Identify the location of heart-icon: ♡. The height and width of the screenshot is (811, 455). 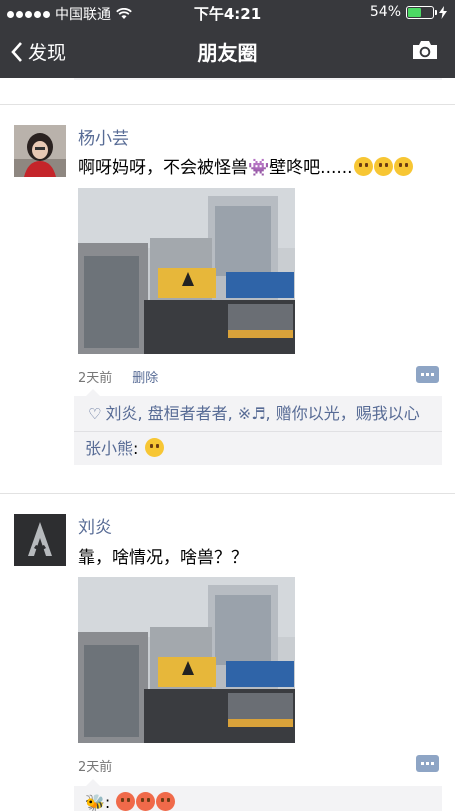
(95, 414).